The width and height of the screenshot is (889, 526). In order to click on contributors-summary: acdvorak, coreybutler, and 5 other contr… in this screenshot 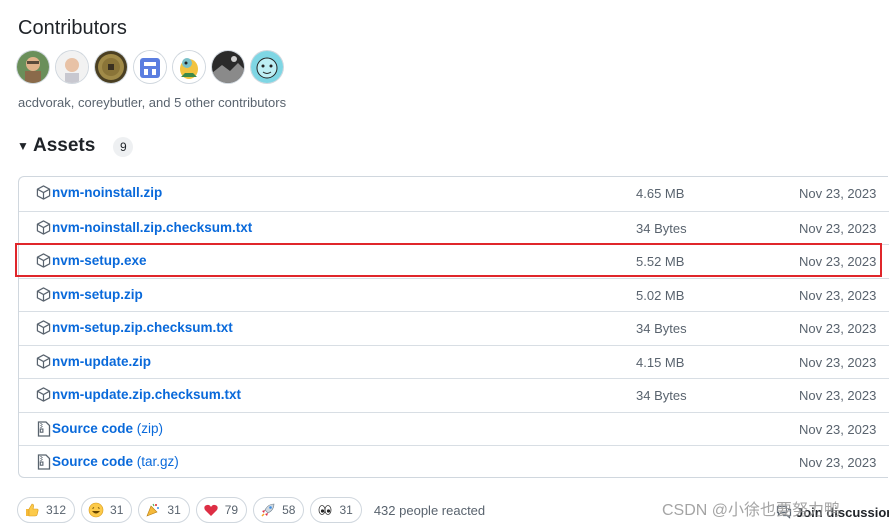, I will do `click(152, 102)`.